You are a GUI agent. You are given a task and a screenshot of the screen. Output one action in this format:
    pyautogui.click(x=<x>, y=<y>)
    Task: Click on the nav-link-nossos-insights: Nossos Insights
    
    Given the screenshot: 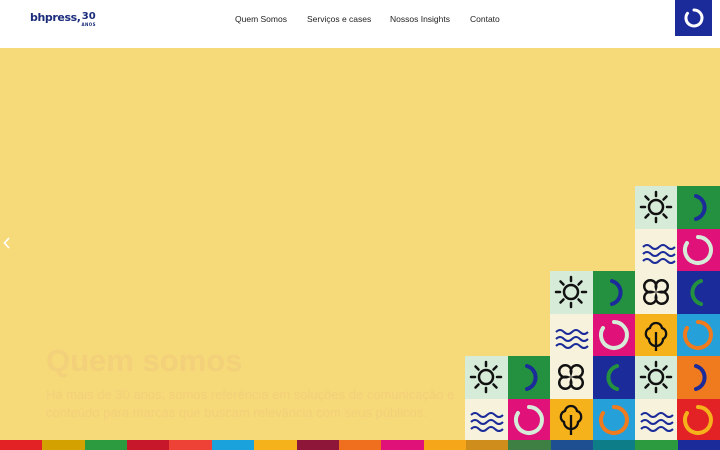 What is the action you would take?
    pyautogui.click(x=420, y=19)
    